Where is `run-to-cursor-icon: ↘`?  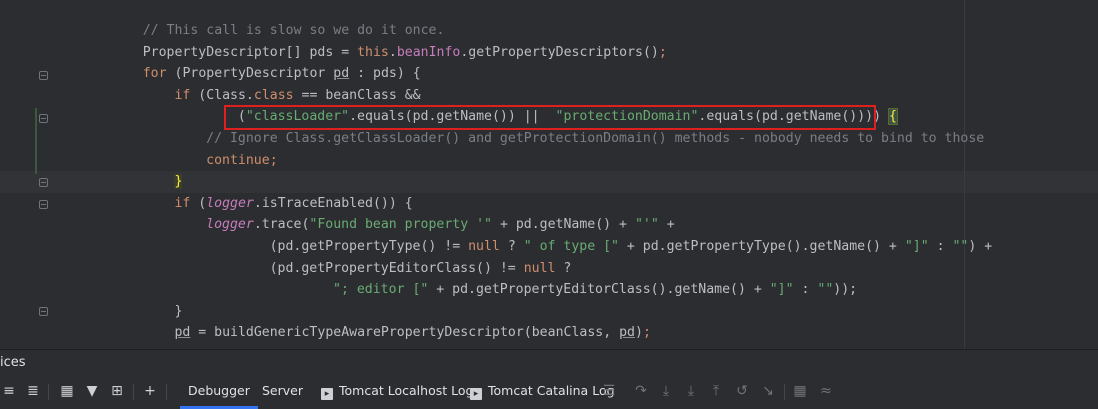
run-to-cursor-icon: ↘ is located at coordinates (768, 391).